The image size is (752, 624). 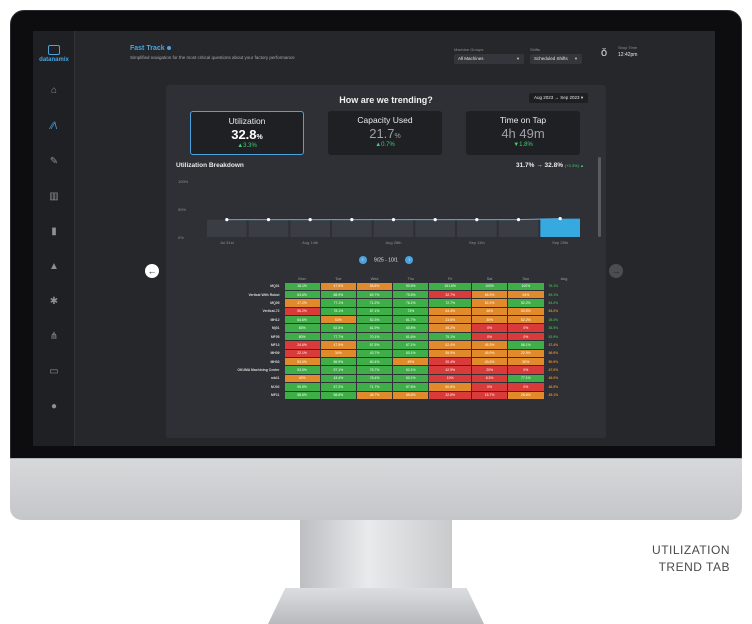 What do you see at coordinates (302, 336) in the screenshot?
I see `heatmap-cell: 80%` at bounding box center [302, 336].